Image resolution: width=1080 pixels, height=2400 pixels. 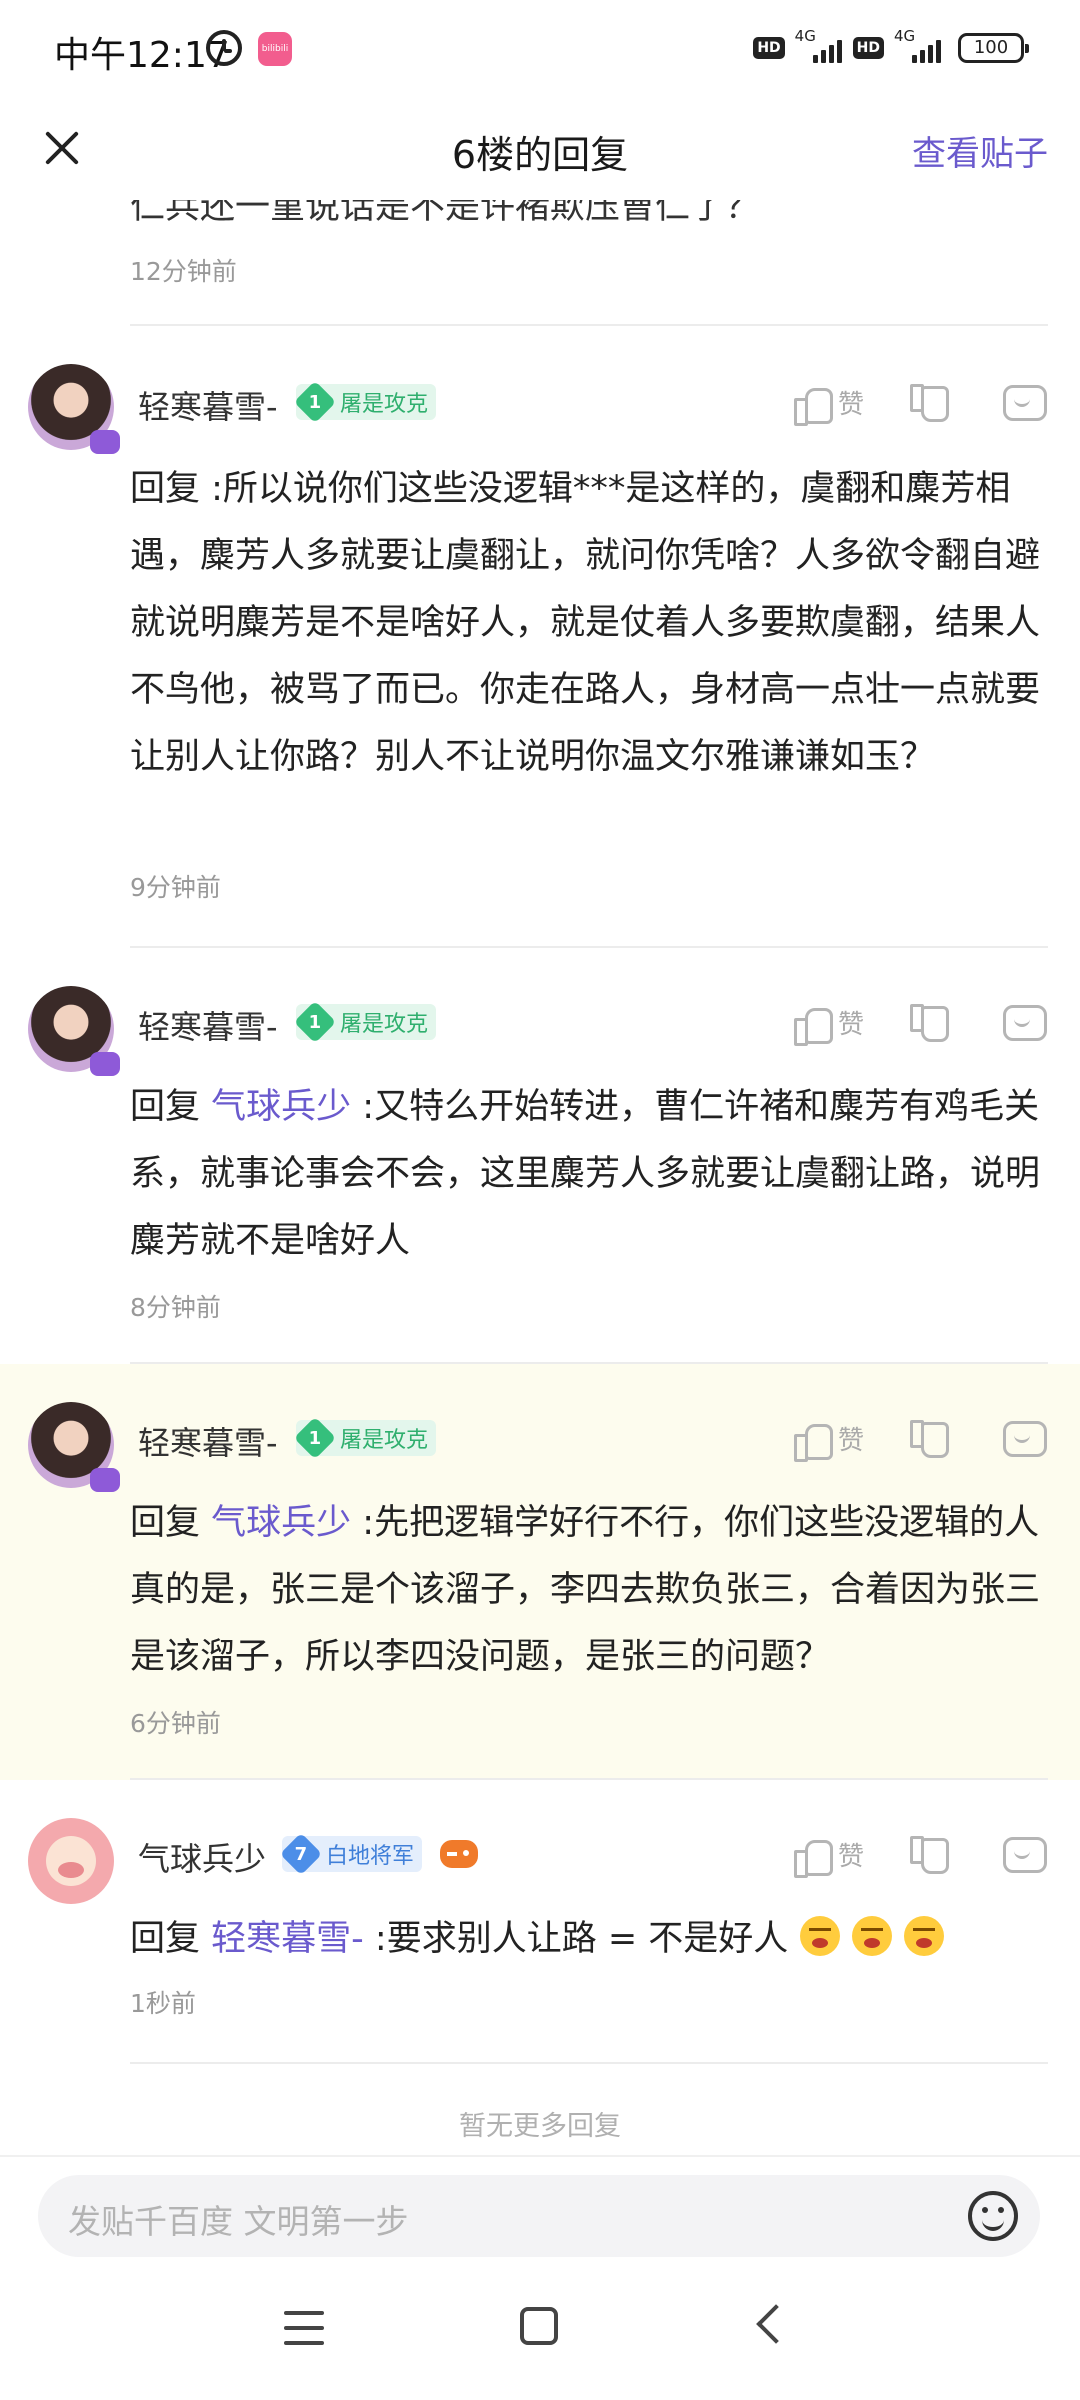 I want to click on divider, so click(x=589, y=2063).